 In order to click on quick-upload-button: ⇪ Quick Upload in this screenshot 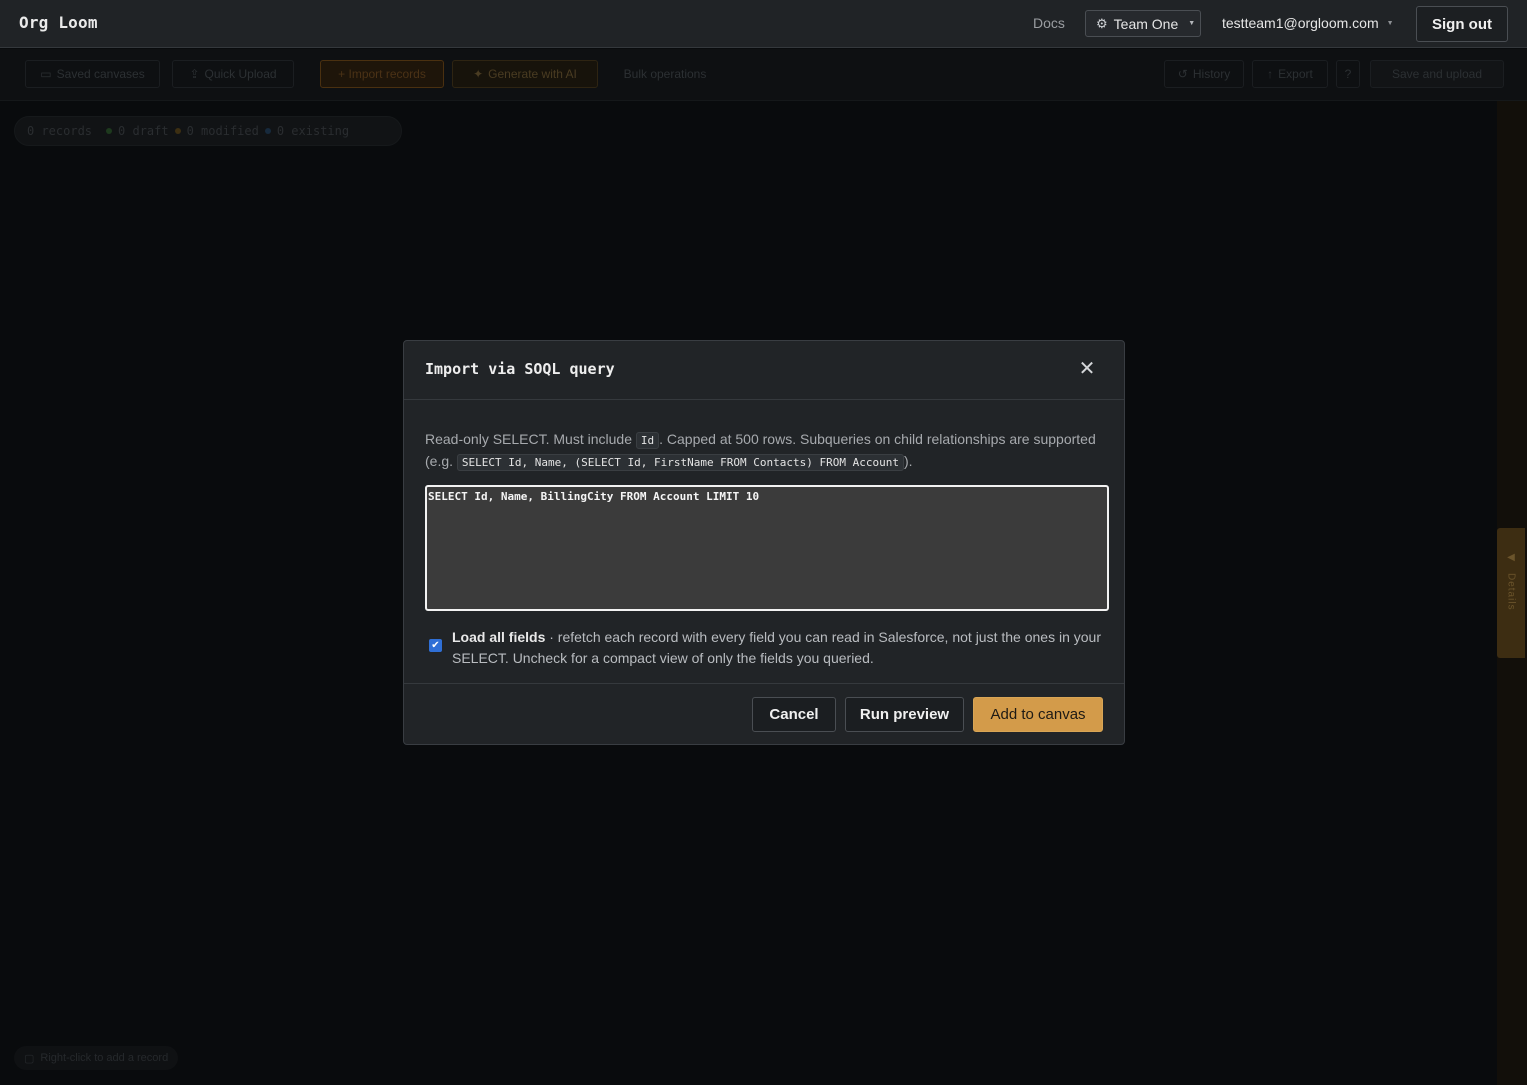, I will do `click(233, 74)`.